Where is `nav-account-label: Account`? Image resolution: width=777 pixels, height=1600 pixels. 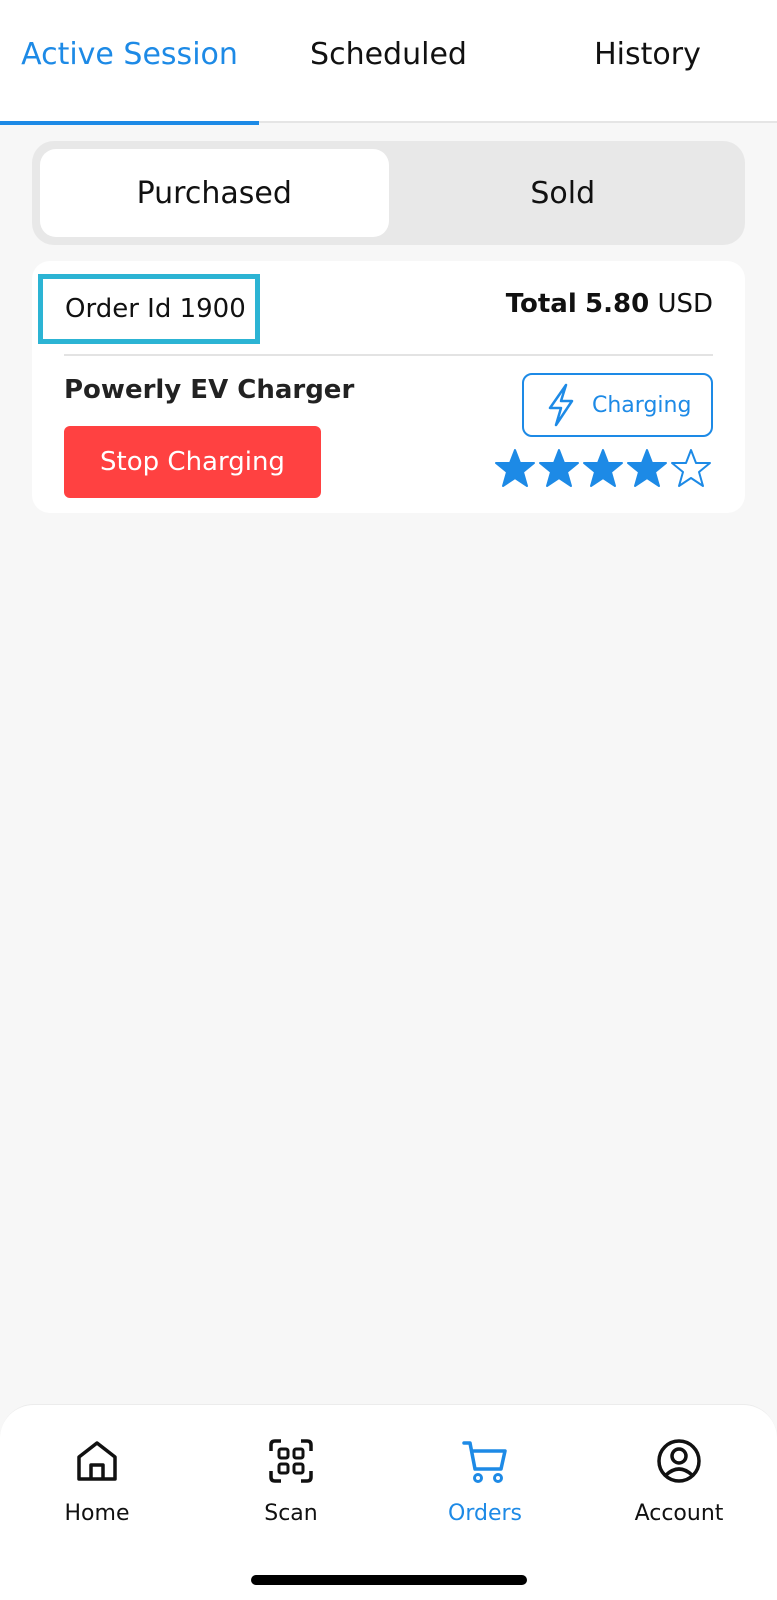
nav-account-label: Account is located at coordinates (679, 1513).